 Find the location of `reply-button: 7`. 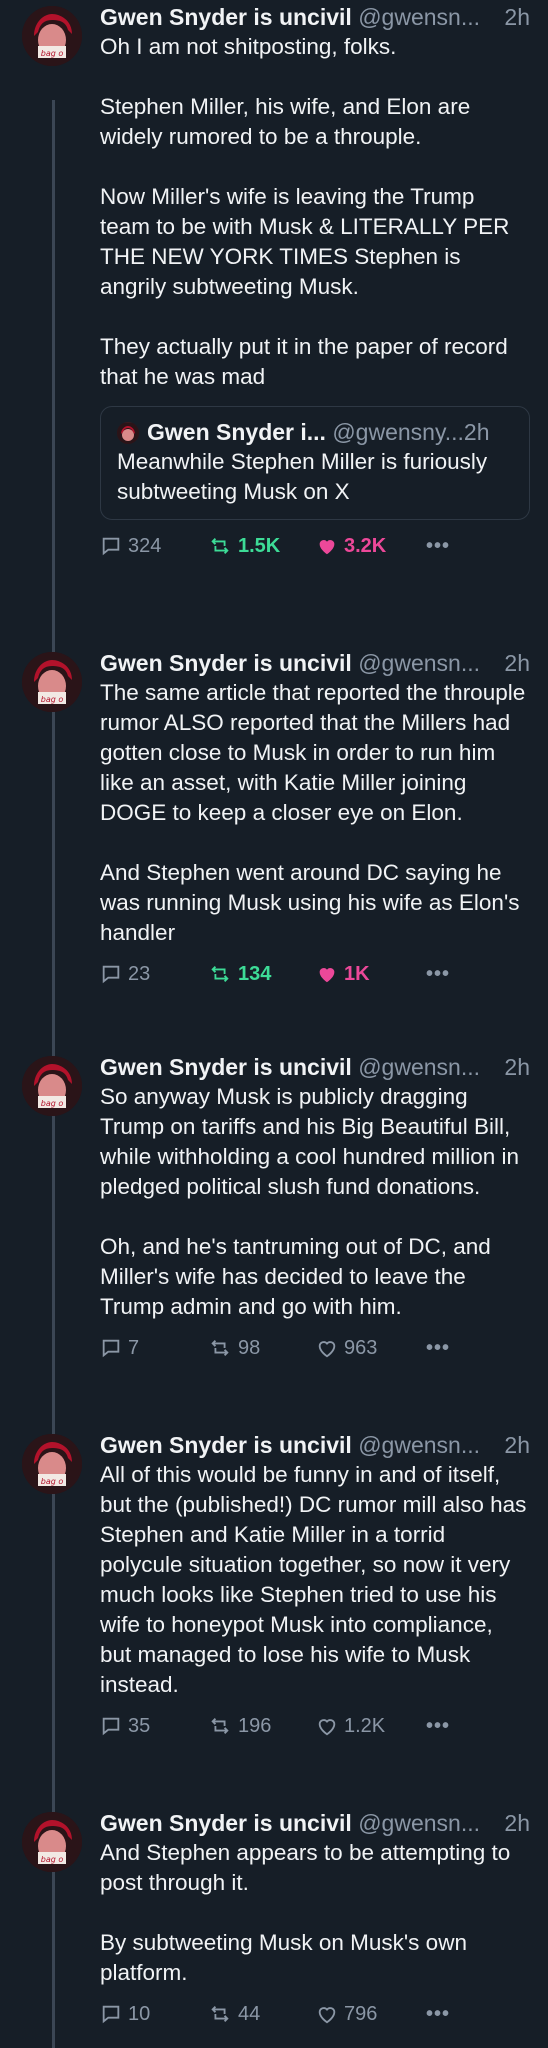

reply-button: 7 is located at coordinates (119, 1348).